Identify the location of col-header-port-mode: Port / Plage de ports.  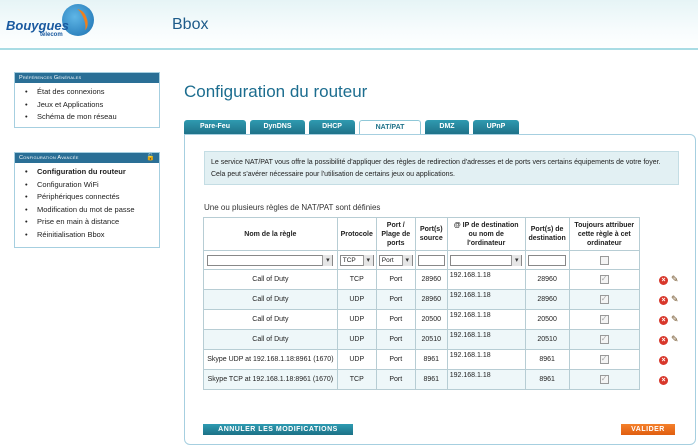
(395, 234).